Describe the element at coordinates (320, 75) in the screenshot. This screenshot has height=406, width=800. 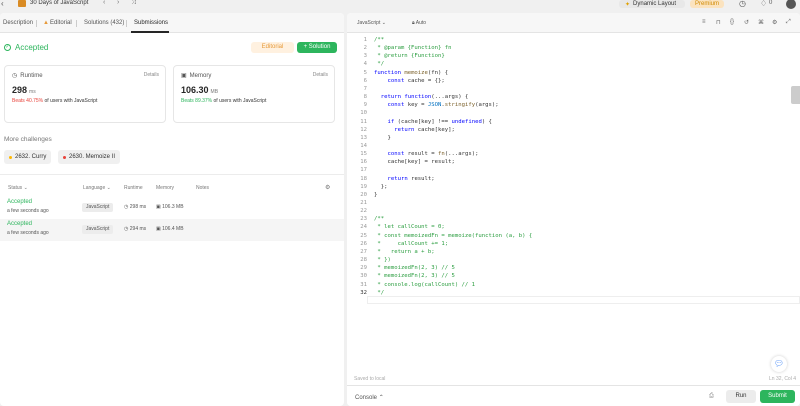
I see `memory-details-link: Details` at that location.